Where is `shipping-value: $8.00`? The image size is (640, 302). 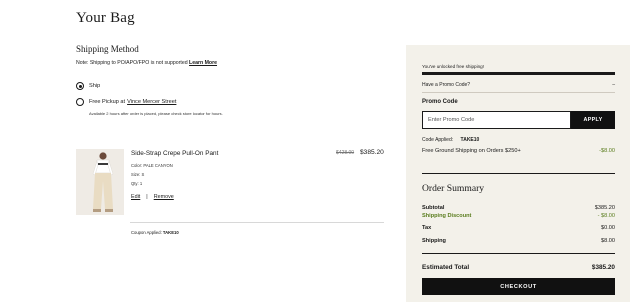
shipping-value: $8.00 is located at coordinates (608, 241).